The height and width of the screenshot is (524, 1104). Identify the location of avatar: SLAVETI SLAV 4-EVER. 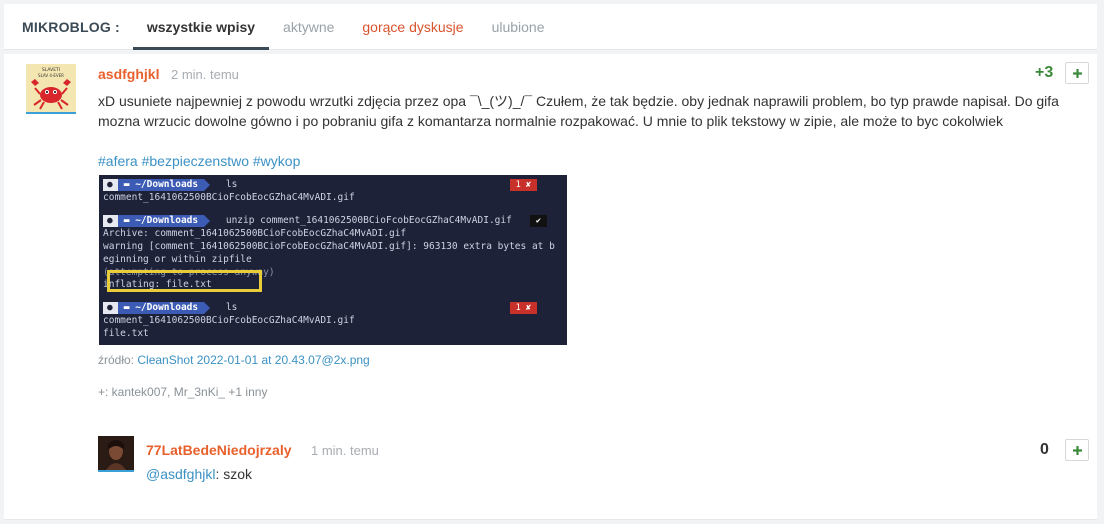
(51, 89).